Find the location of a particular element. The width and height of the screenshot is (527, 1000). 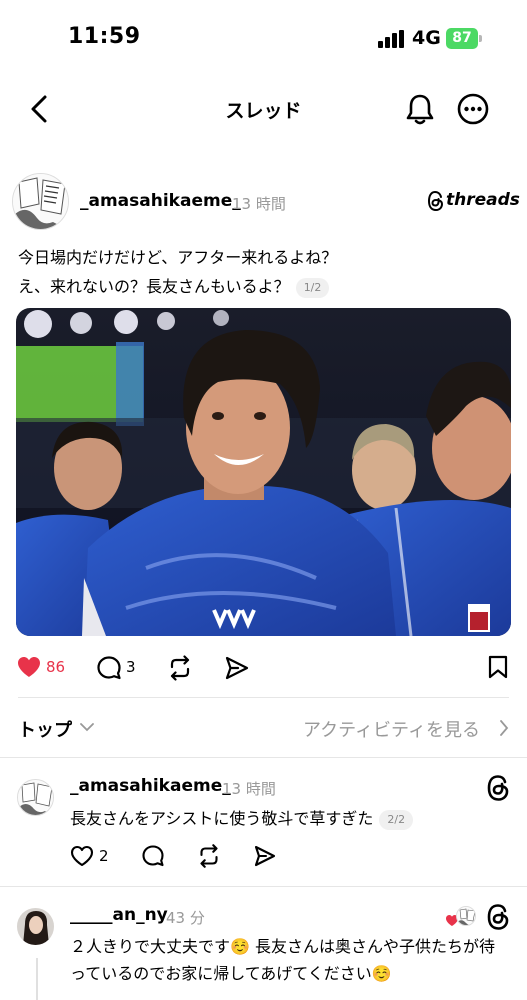

comment-count: 3 is located at coordinates (131, 667).